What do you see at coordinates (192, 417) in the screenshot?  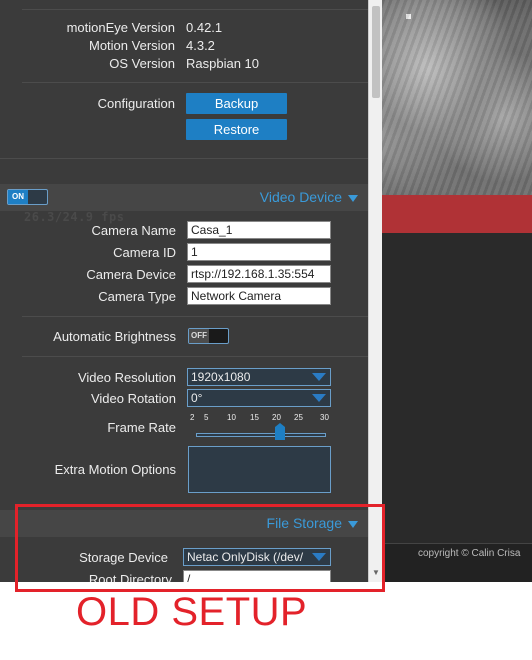 I see `frame-rate-tick-label: 2` at bounding box center [192, 417].